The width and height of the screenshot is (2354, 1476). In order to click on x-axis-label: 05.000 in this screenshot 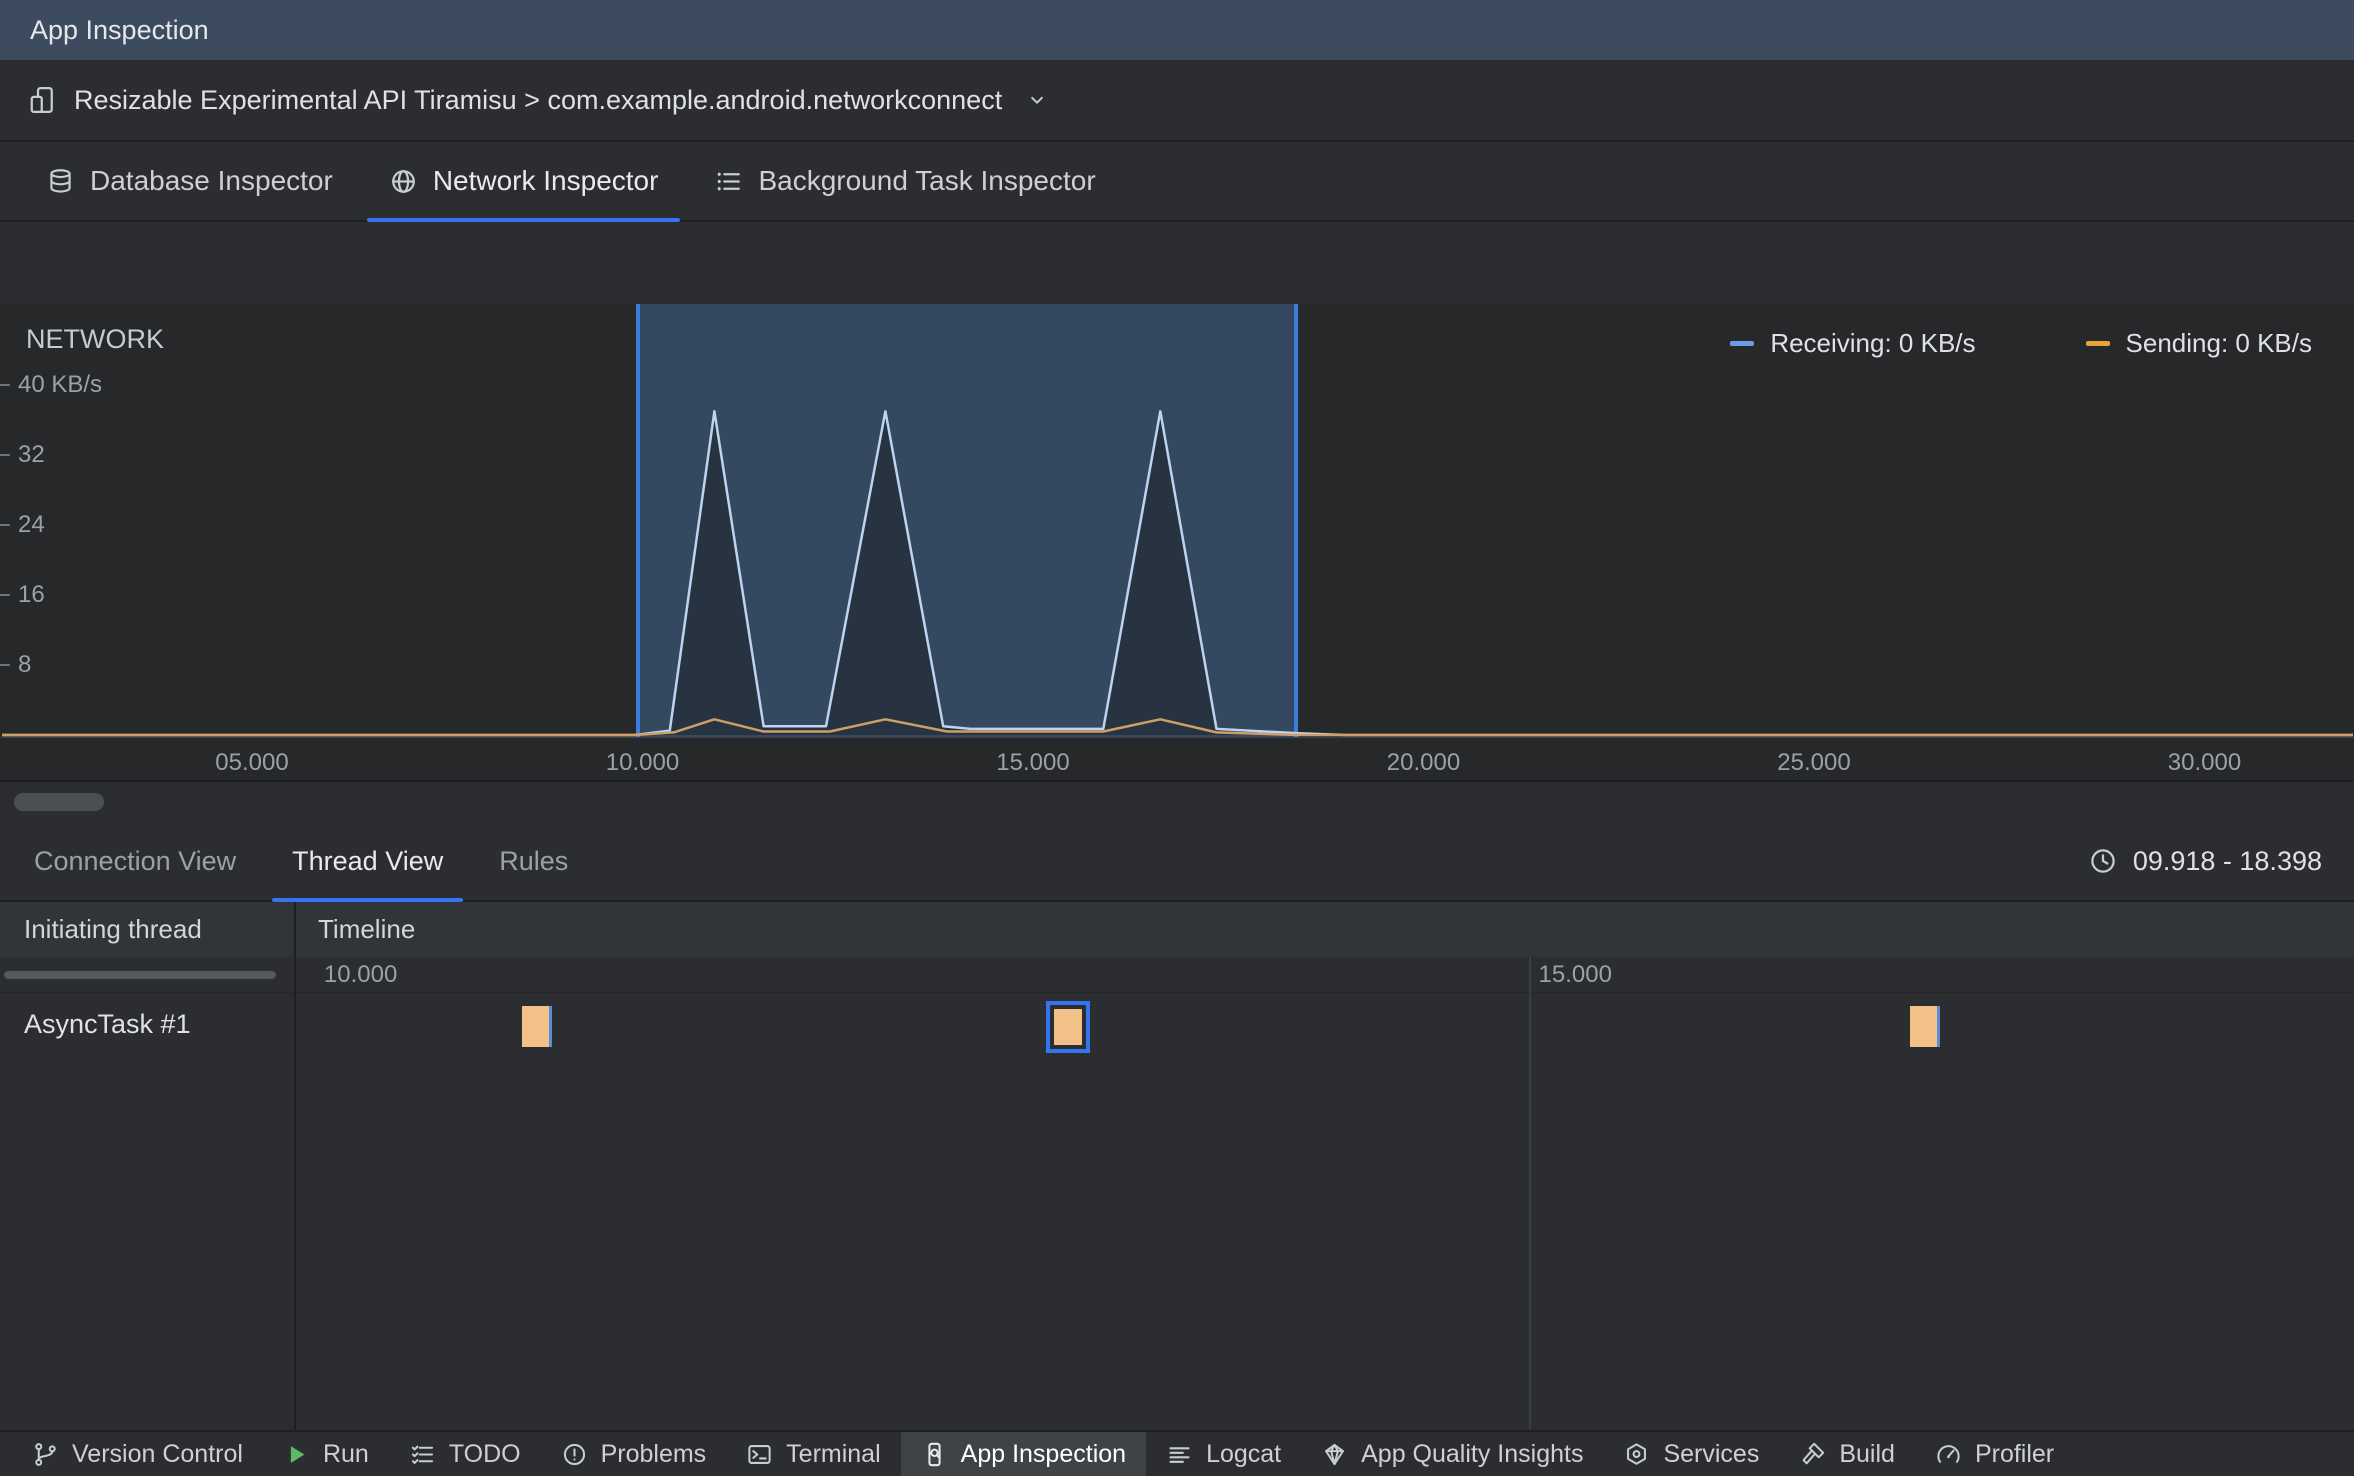, I will do `click(252, 762)`.